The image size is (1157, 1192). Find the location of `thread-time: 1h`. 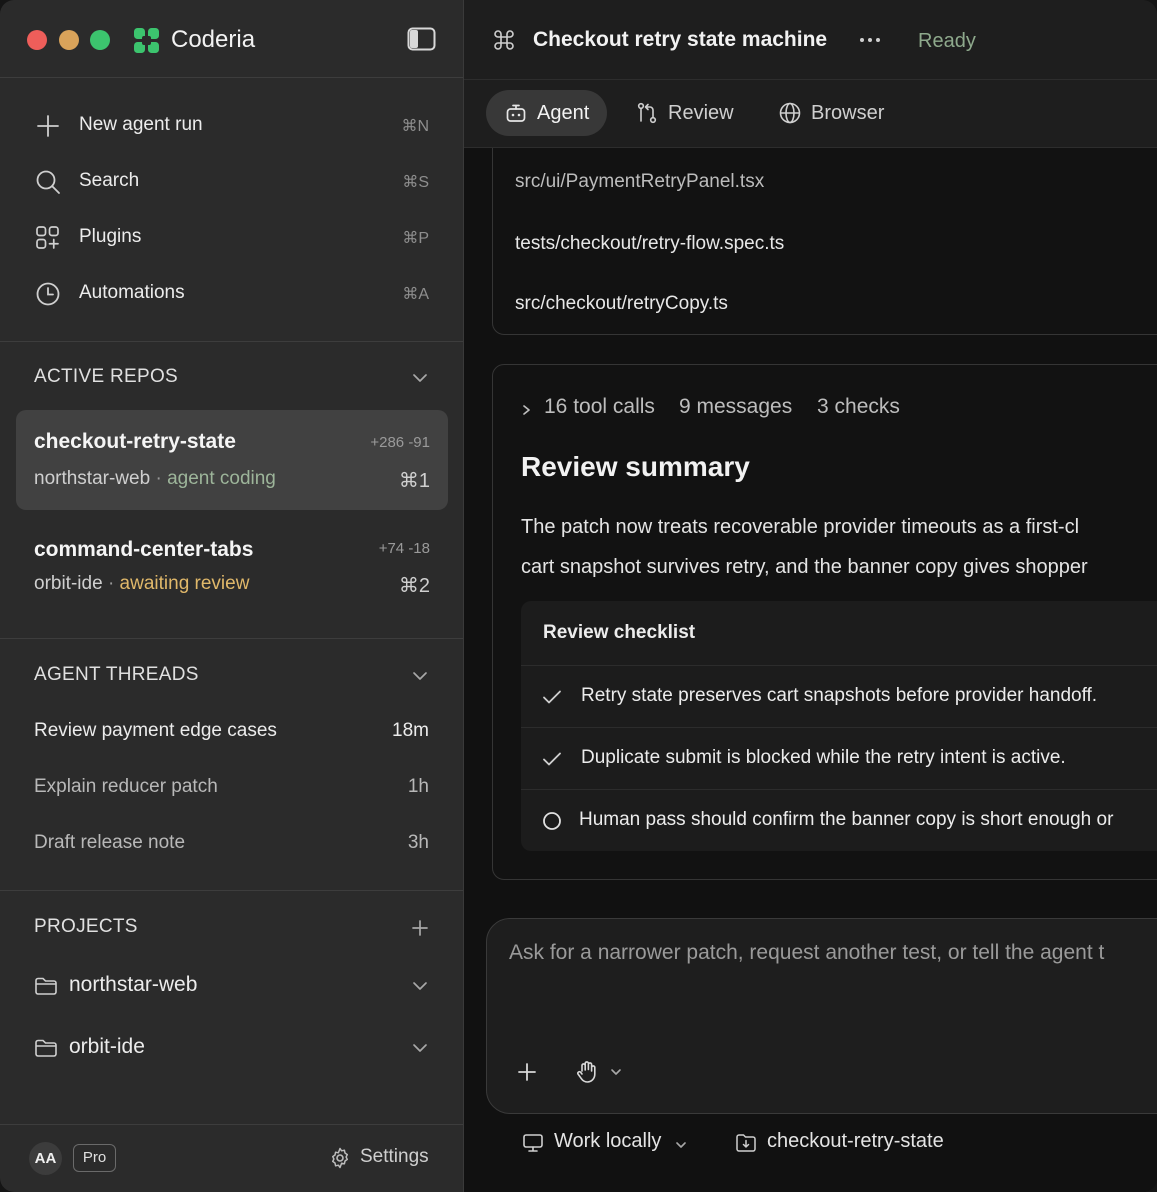

thread-time: 1h is located at coordinates (418, 786).